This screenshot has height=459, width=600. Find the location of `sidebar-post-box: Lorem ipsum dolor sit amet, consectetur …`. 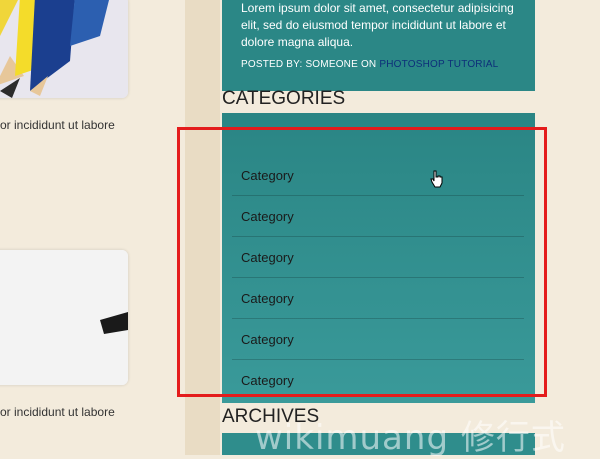

sidebar-post-box: Lorem ipsum dolor sit amet, consectetur … is located at coordinates (378, 45).